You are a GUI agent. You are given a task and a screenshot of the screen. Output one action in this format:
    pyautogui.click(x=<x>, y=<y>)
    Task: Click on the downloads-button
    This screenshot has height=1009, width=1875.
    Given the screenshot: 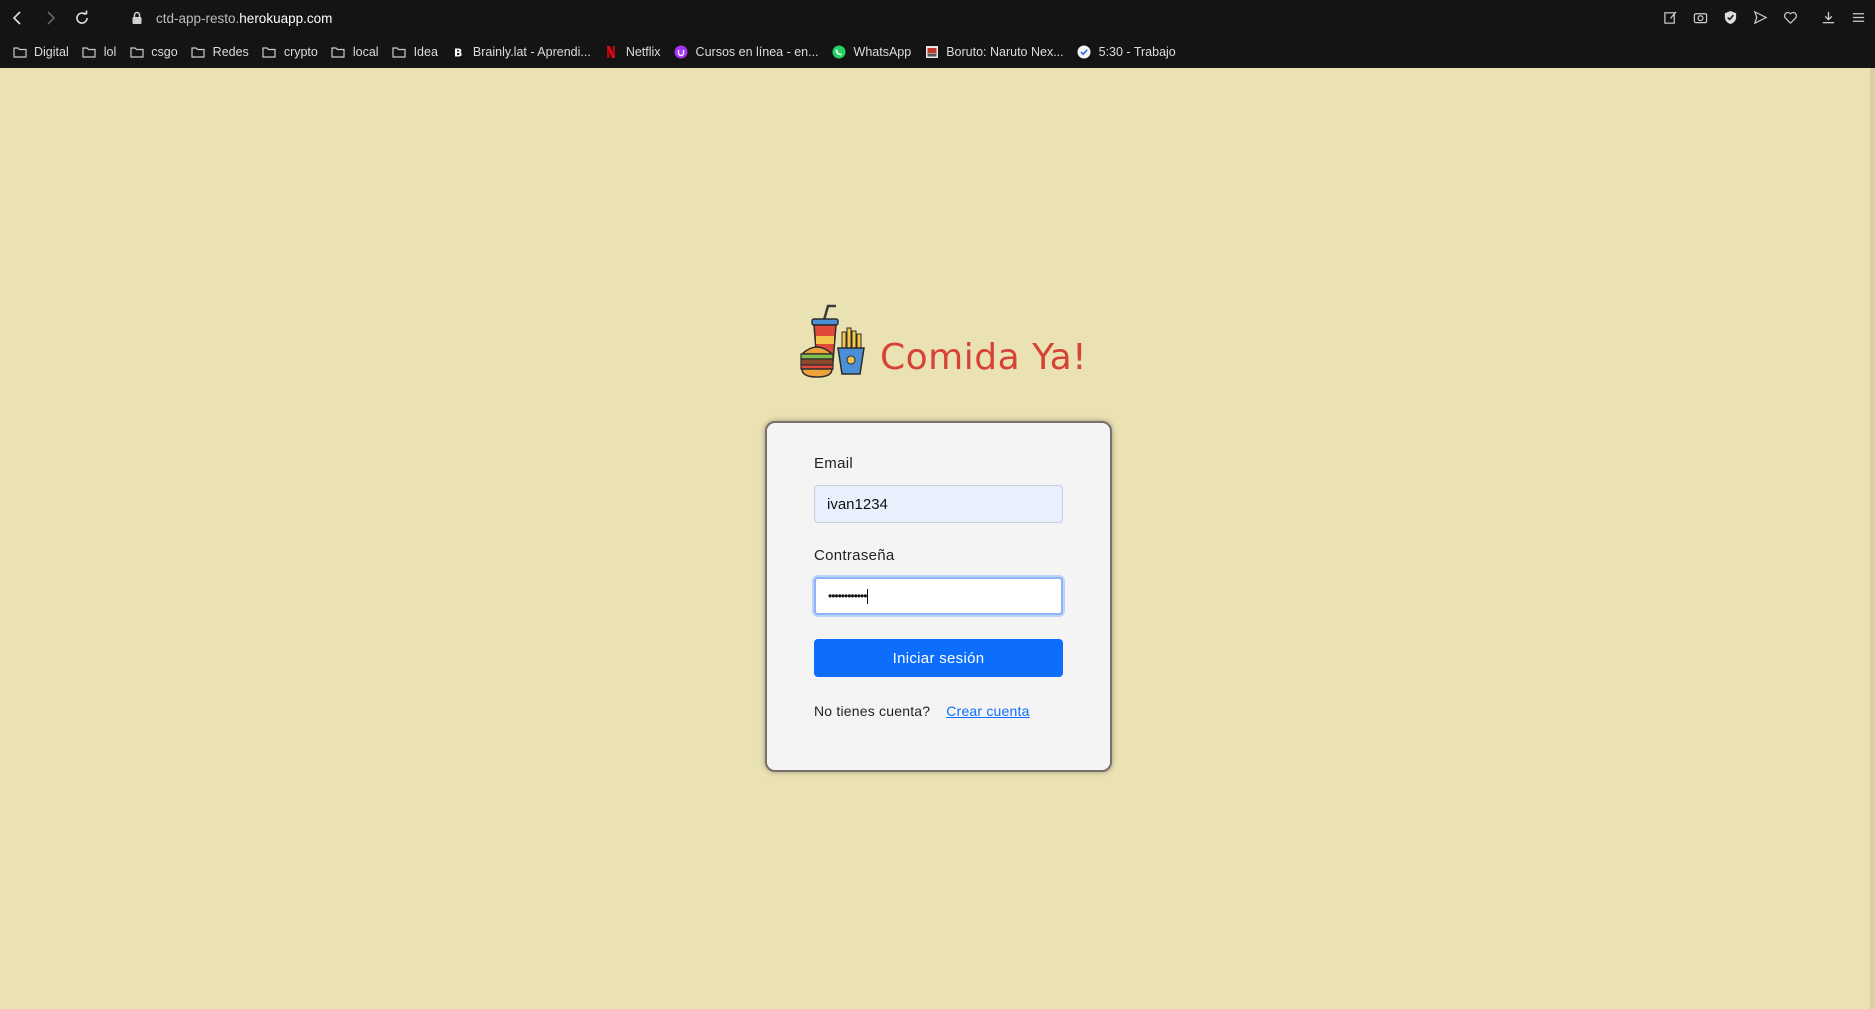 What is the action you would take?
    pyautogui.click(x=1828, y=17)
    